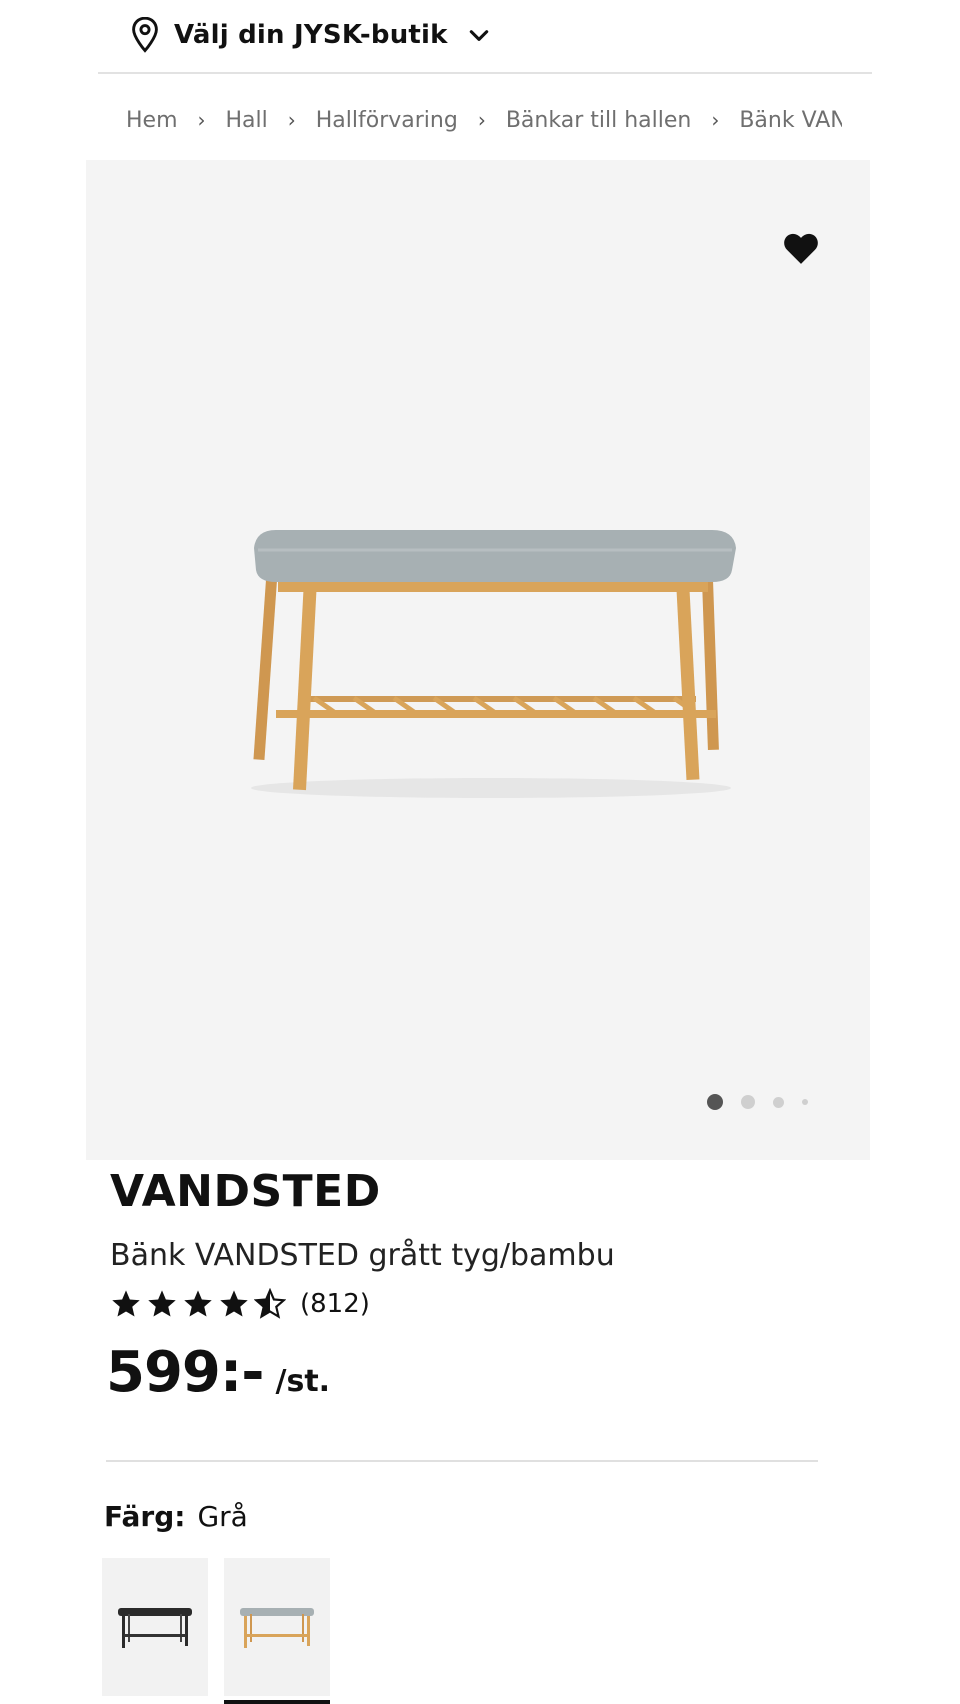 The width and height of the screenshot is (960, 1704). Describe the element at coordinates (335, 1304) in the screenshot. I see `review-count: (812)` at that location.